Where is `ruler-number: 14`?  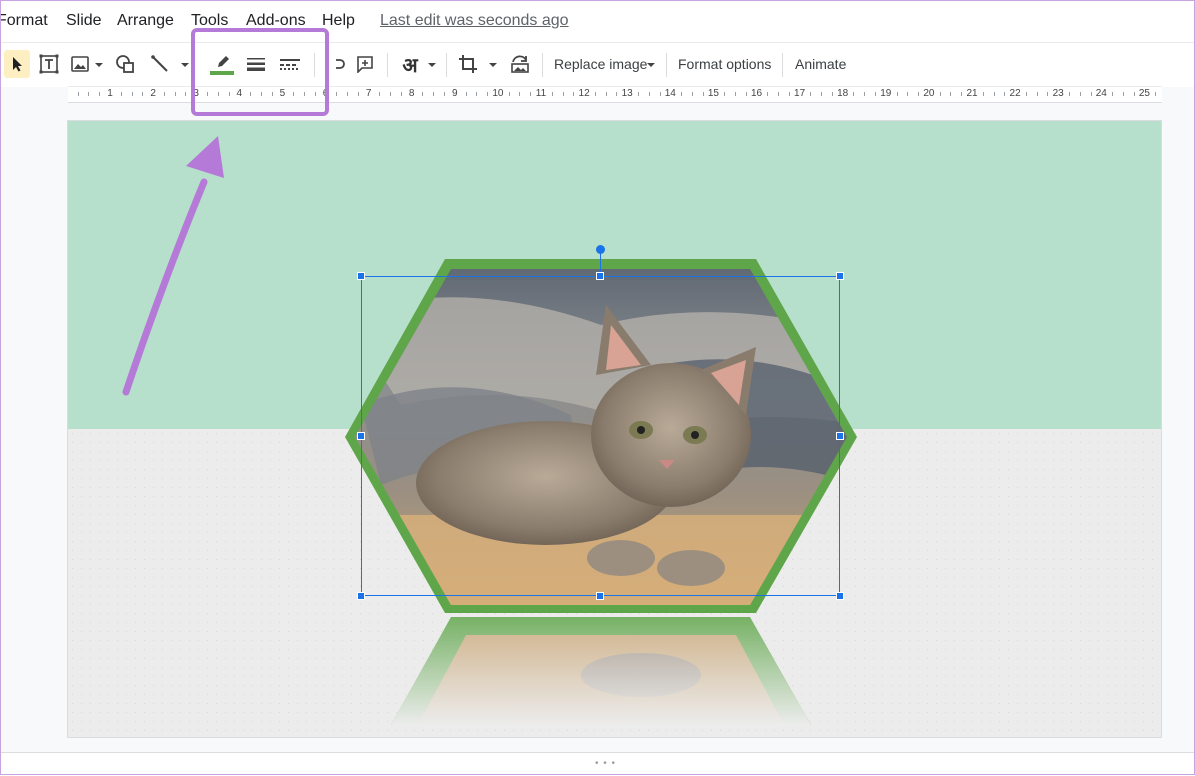 ruler-number: 14 is located at coordinates (670, 93).